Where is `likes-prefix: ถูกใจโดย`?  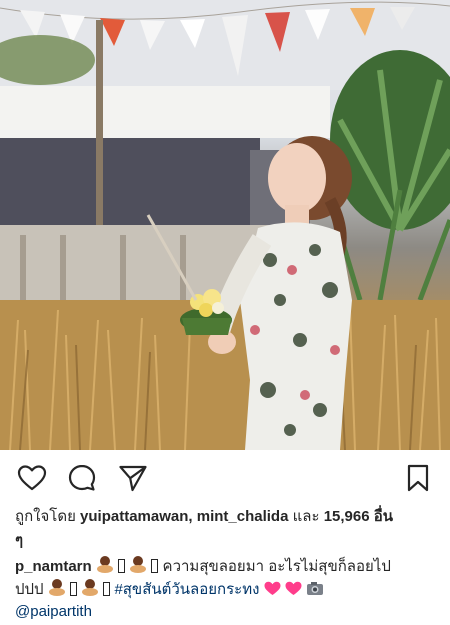 likes-prefix: ถูกใจโดย is located at coordinates (45, 516).